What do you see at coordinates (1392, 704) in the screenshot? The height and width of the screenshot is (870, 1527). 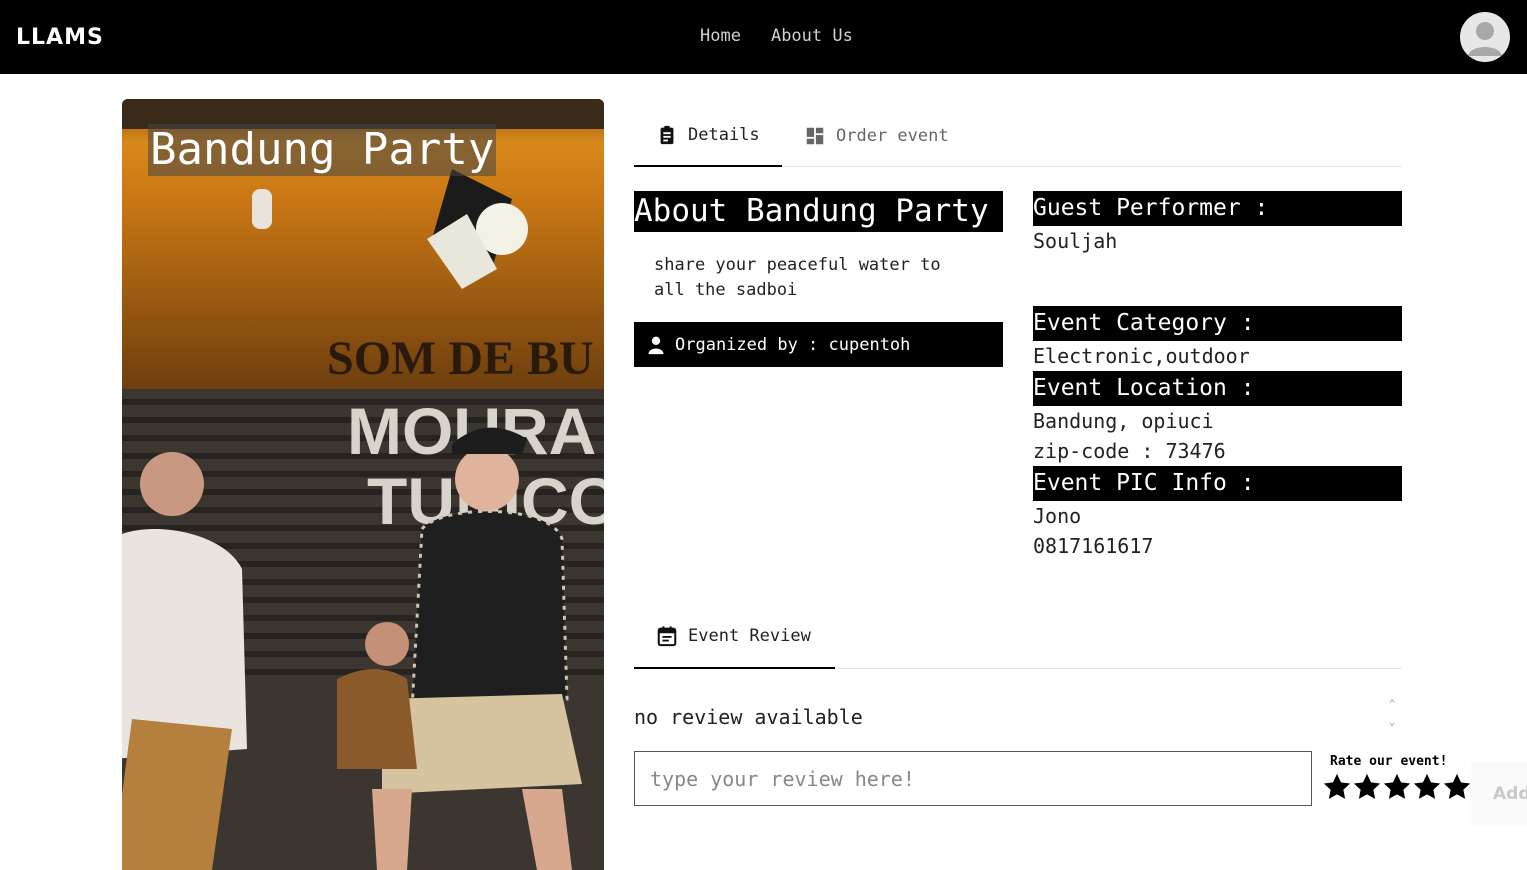 I see `scroll-up-icon: ⌃` at bounding box center [1392, 704].